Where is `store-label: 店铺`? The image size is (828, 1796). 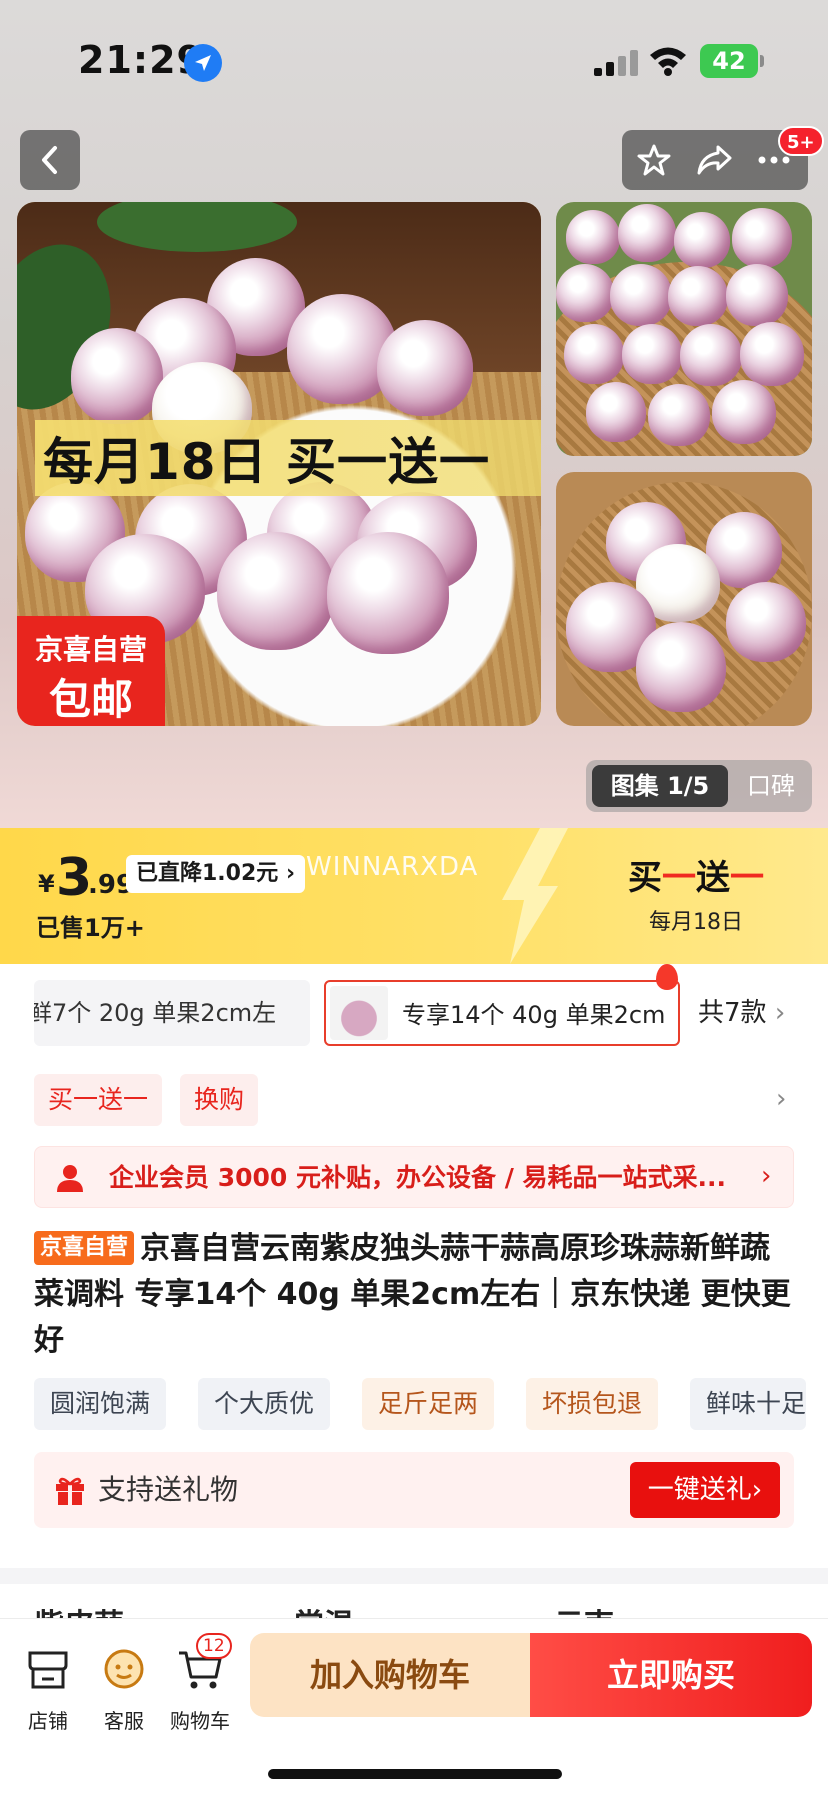 store-label: 店铺 is located at coordinates (48, 1721).